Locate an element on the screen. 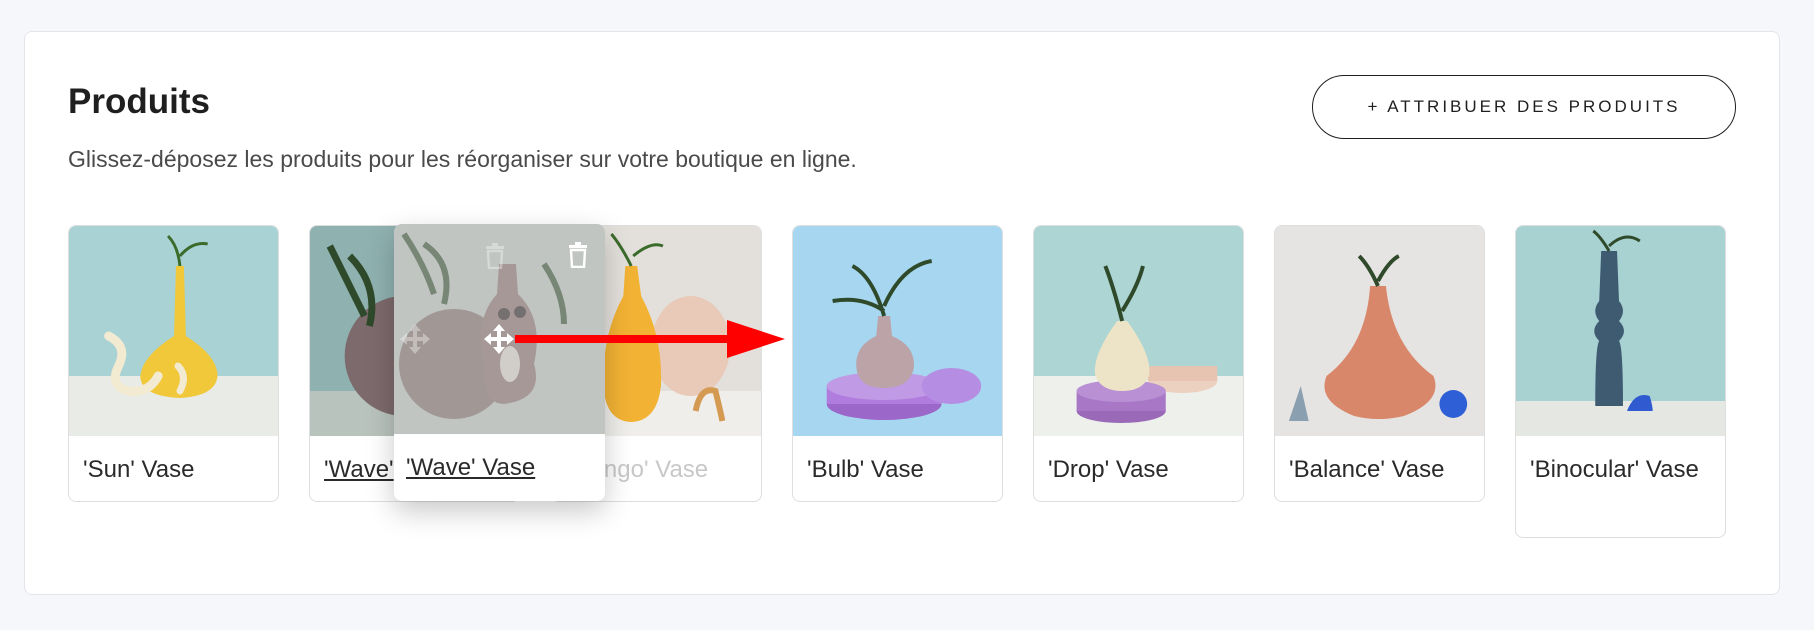 The image size is (1814, 630). product-image-drop is located at coordinates (1138, 331).